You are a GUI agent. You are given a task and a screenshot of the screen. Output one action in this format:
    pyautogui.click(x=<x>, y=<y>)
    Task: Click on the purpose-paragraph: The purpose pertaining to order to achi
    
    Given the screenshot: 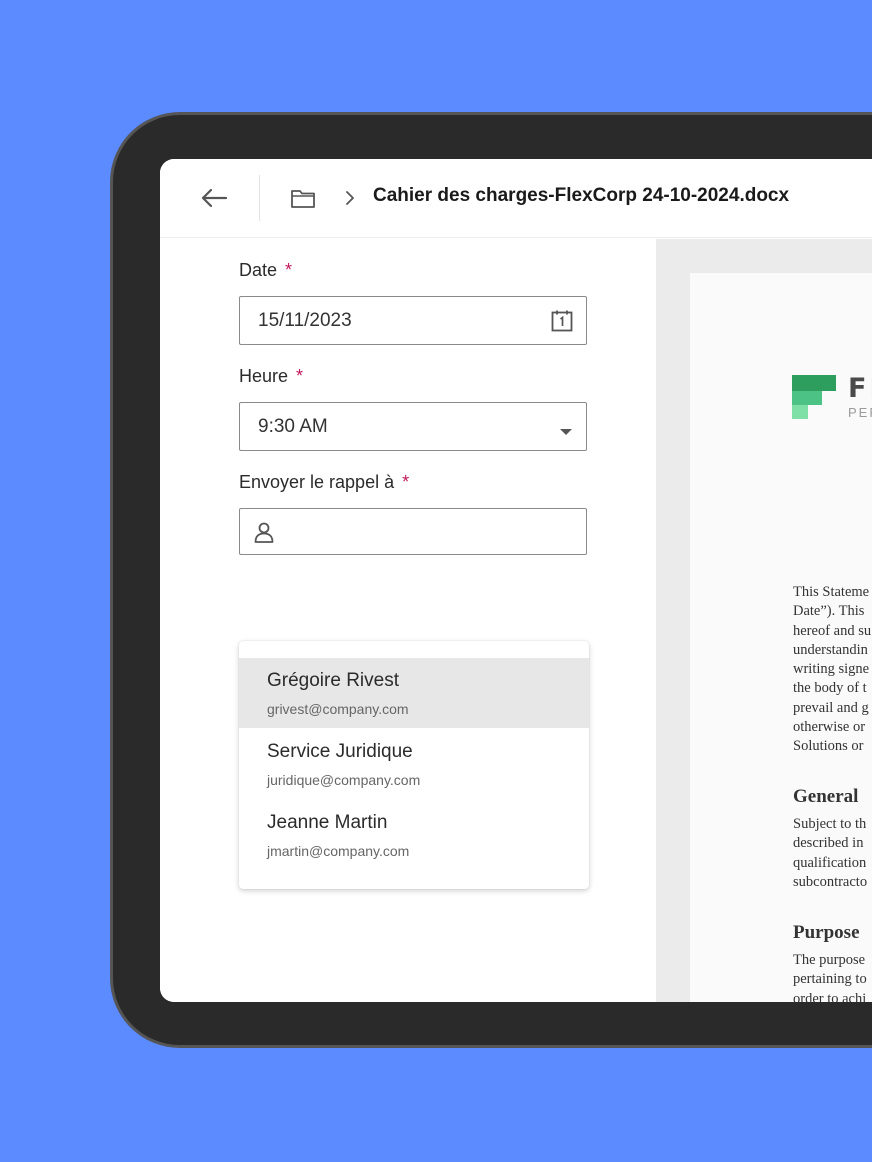 What is the action you would take?
    pyautogui.click(x=830, y=976)
    